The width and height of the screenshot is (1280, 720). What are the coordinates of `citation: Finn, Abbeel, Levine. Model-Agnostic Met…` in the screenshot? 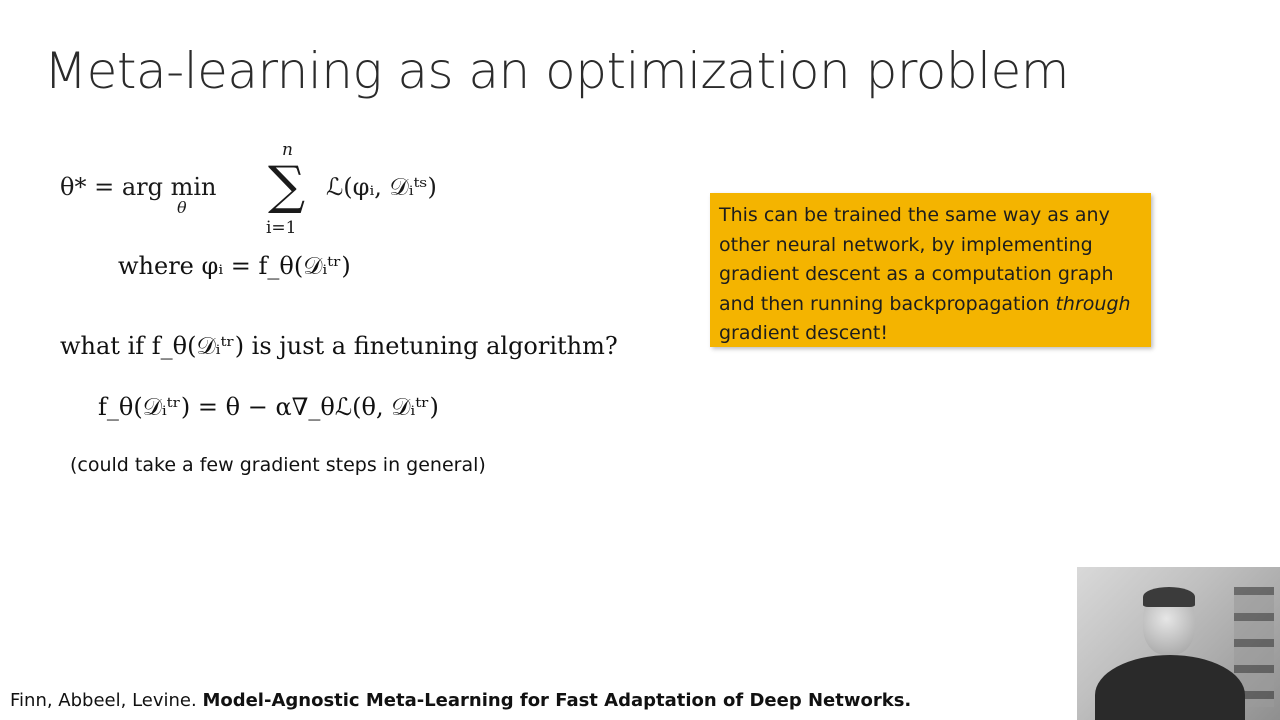 It's located at (460, 700).